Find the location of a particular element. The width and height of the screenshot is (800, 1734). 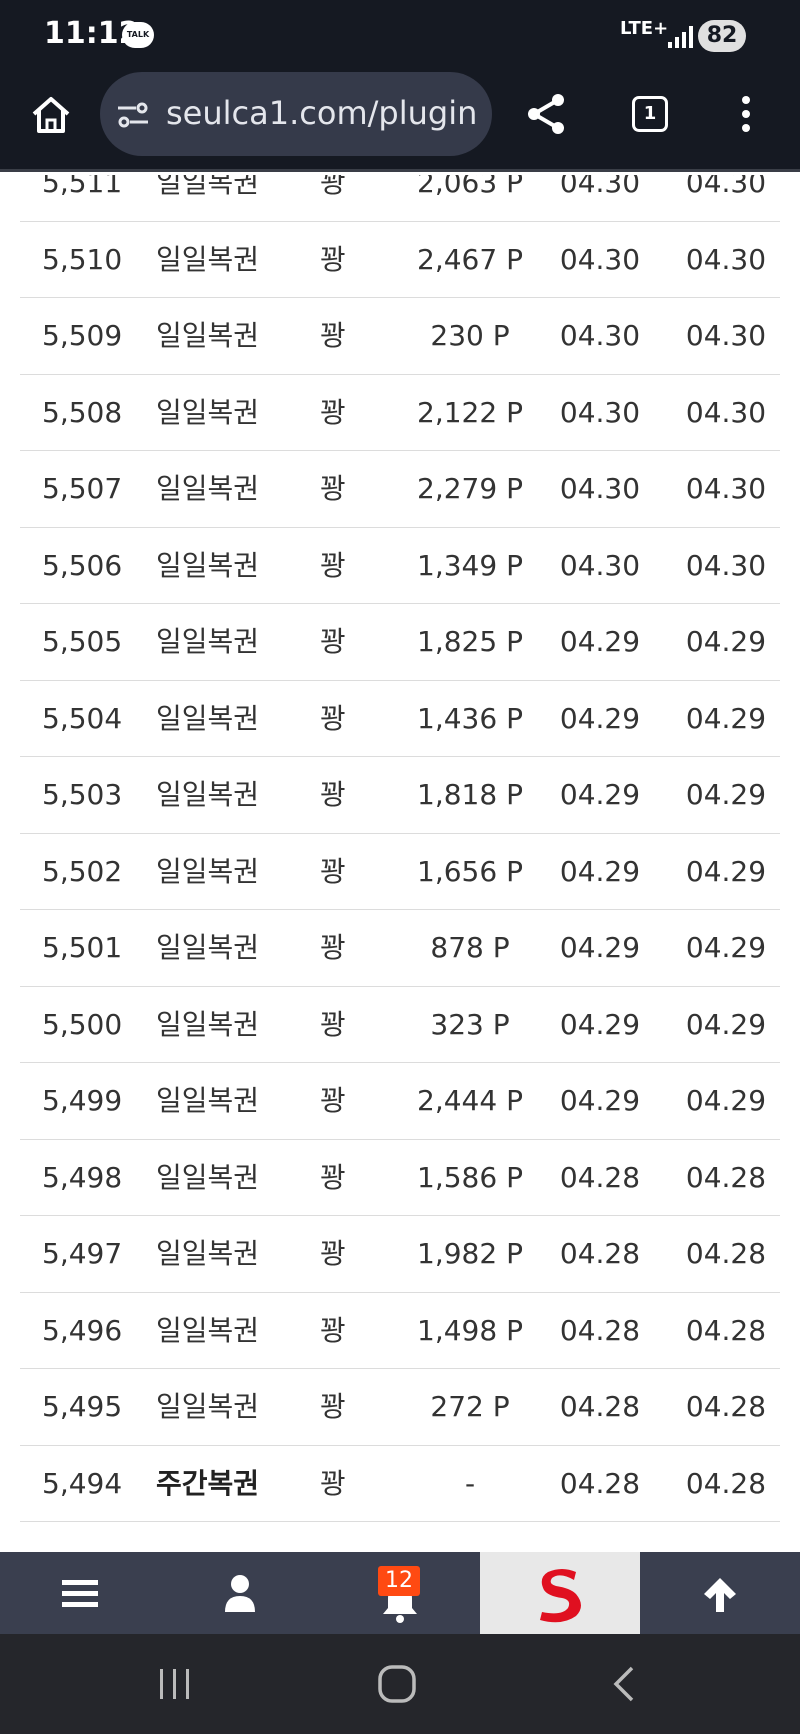

row-number: 5,501 is located at coordinates (82, 947).